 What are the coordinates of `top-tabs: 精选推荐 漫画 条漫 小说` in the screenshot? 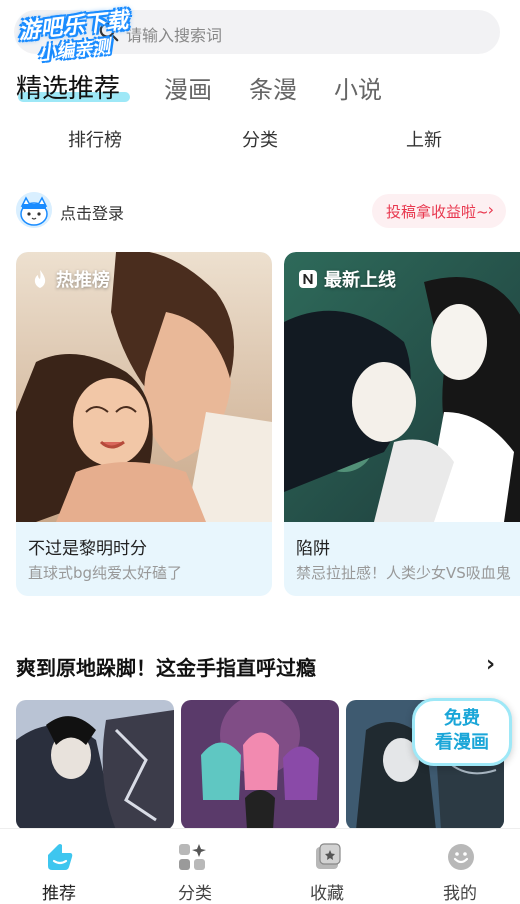 It's located at (260, 88).